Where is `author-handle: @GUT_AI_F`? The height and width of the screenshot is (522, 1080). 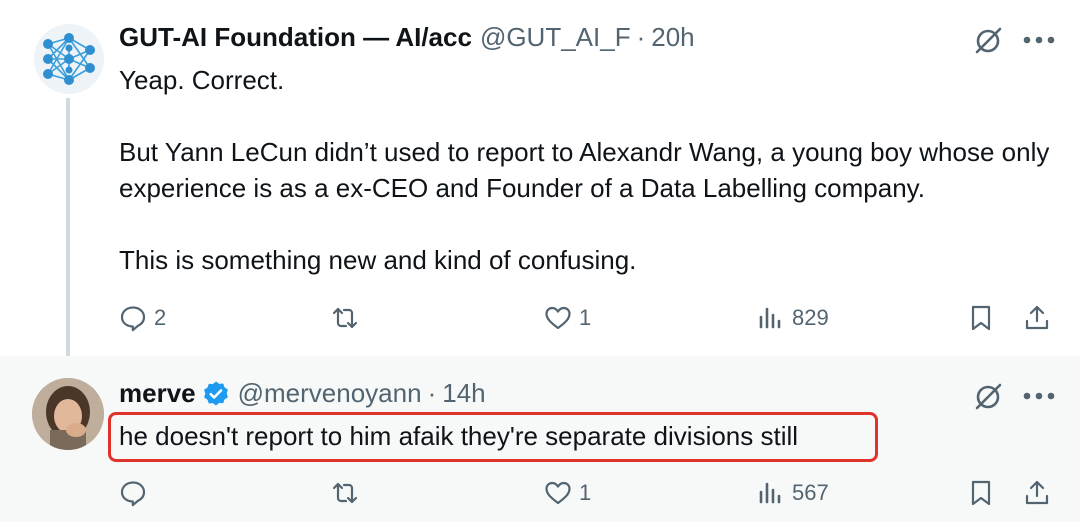 author-handle: @GUT_AI_F is located at coordinates (555, 37).